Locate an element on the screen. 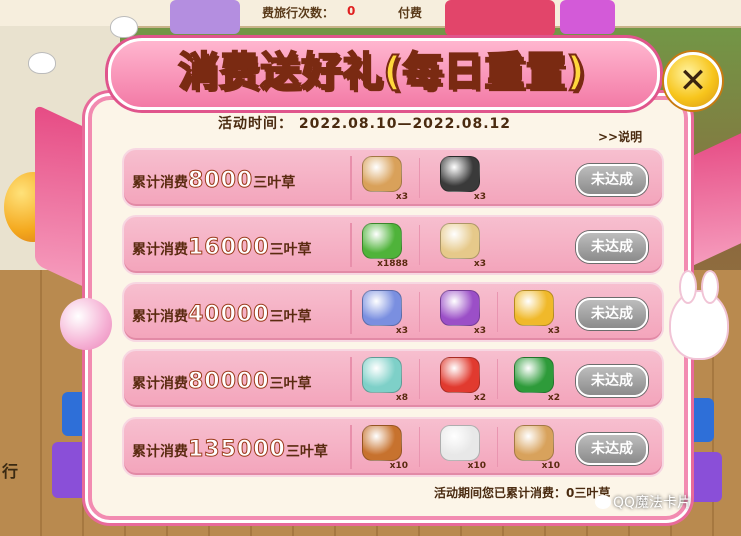 The height and width of the screenshot is (536, 741). rice-ball-icon is located at coordinates (460, 443).